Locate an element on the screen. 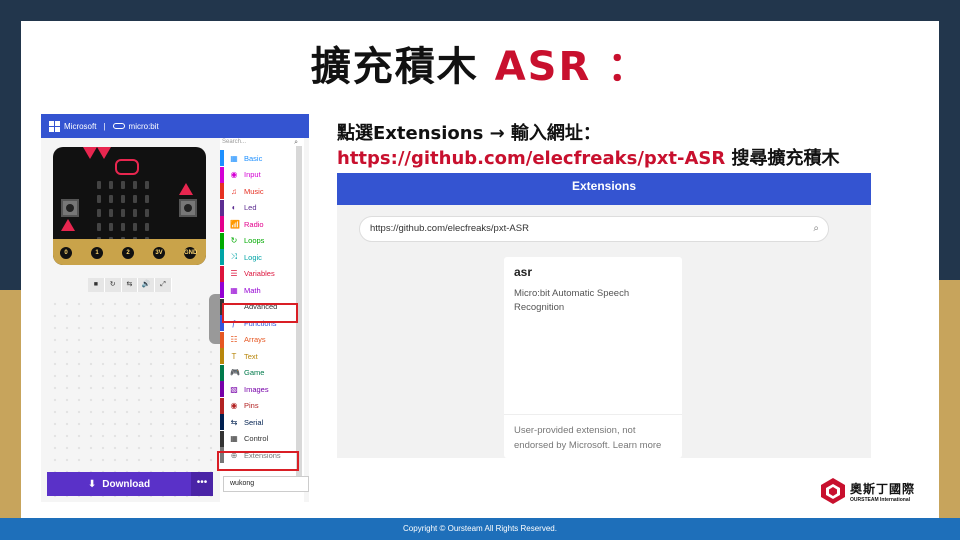  toolbox-category-basic: ▦ Basic is located at coordinates (259, 158).